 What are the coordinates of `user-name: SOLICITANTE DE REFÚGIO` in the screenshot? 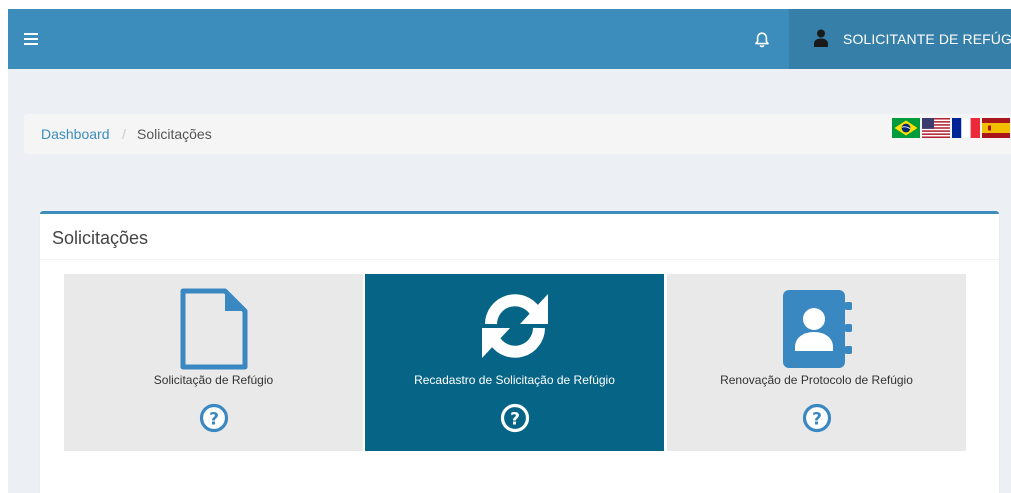 It's located at (927, 39).